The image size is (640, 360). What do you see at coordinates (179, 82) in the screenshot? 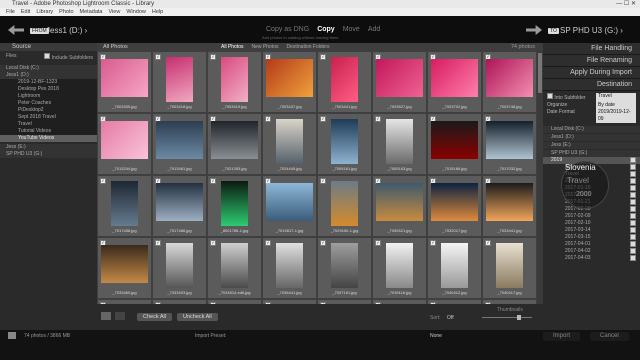
I see `photo-thumbnail: ✓ _7003418.jpg` at bounding box center [179, 82].